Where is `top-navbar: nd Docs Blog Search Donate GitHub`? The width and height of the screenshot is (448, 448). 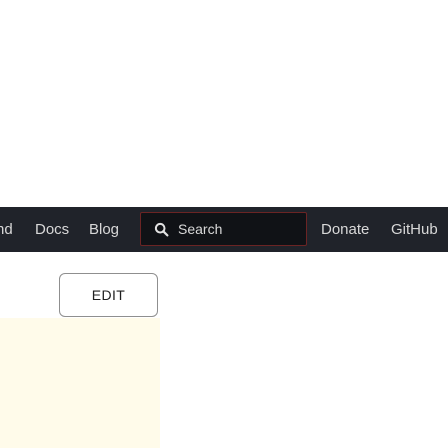
top-navbar: nd Docs Blog Search Donate GitHub is located at coordinates (224, 229).